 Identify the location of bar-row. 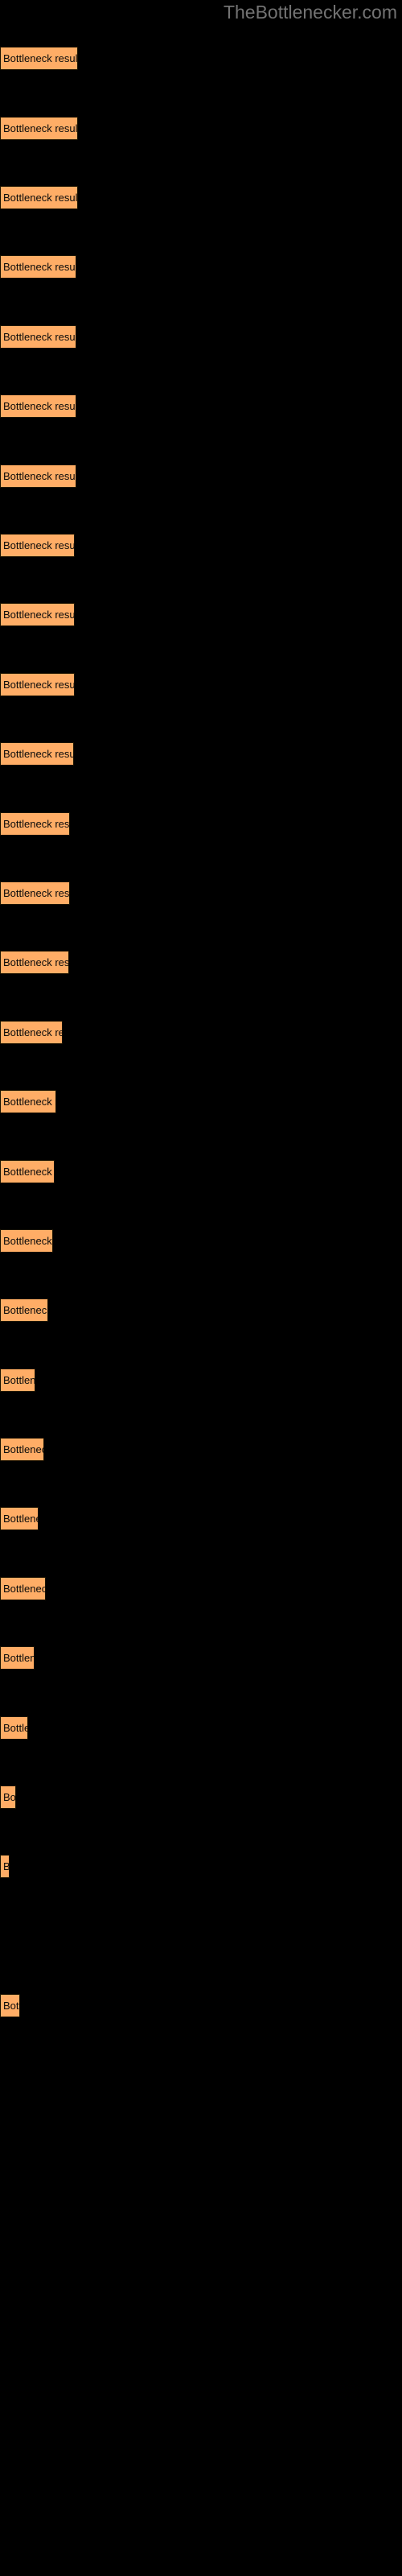
(201, 1936).